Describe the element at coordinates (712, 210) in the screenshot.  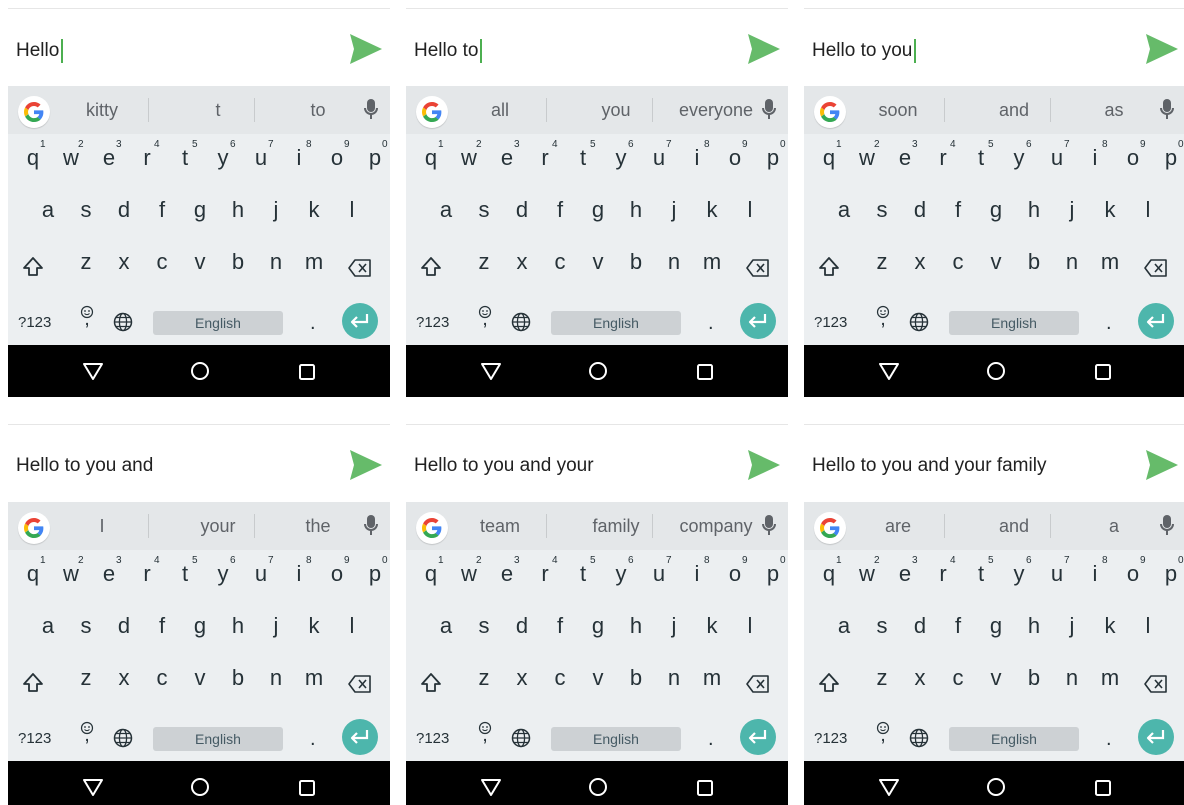
I see `key-k: k` at that location.